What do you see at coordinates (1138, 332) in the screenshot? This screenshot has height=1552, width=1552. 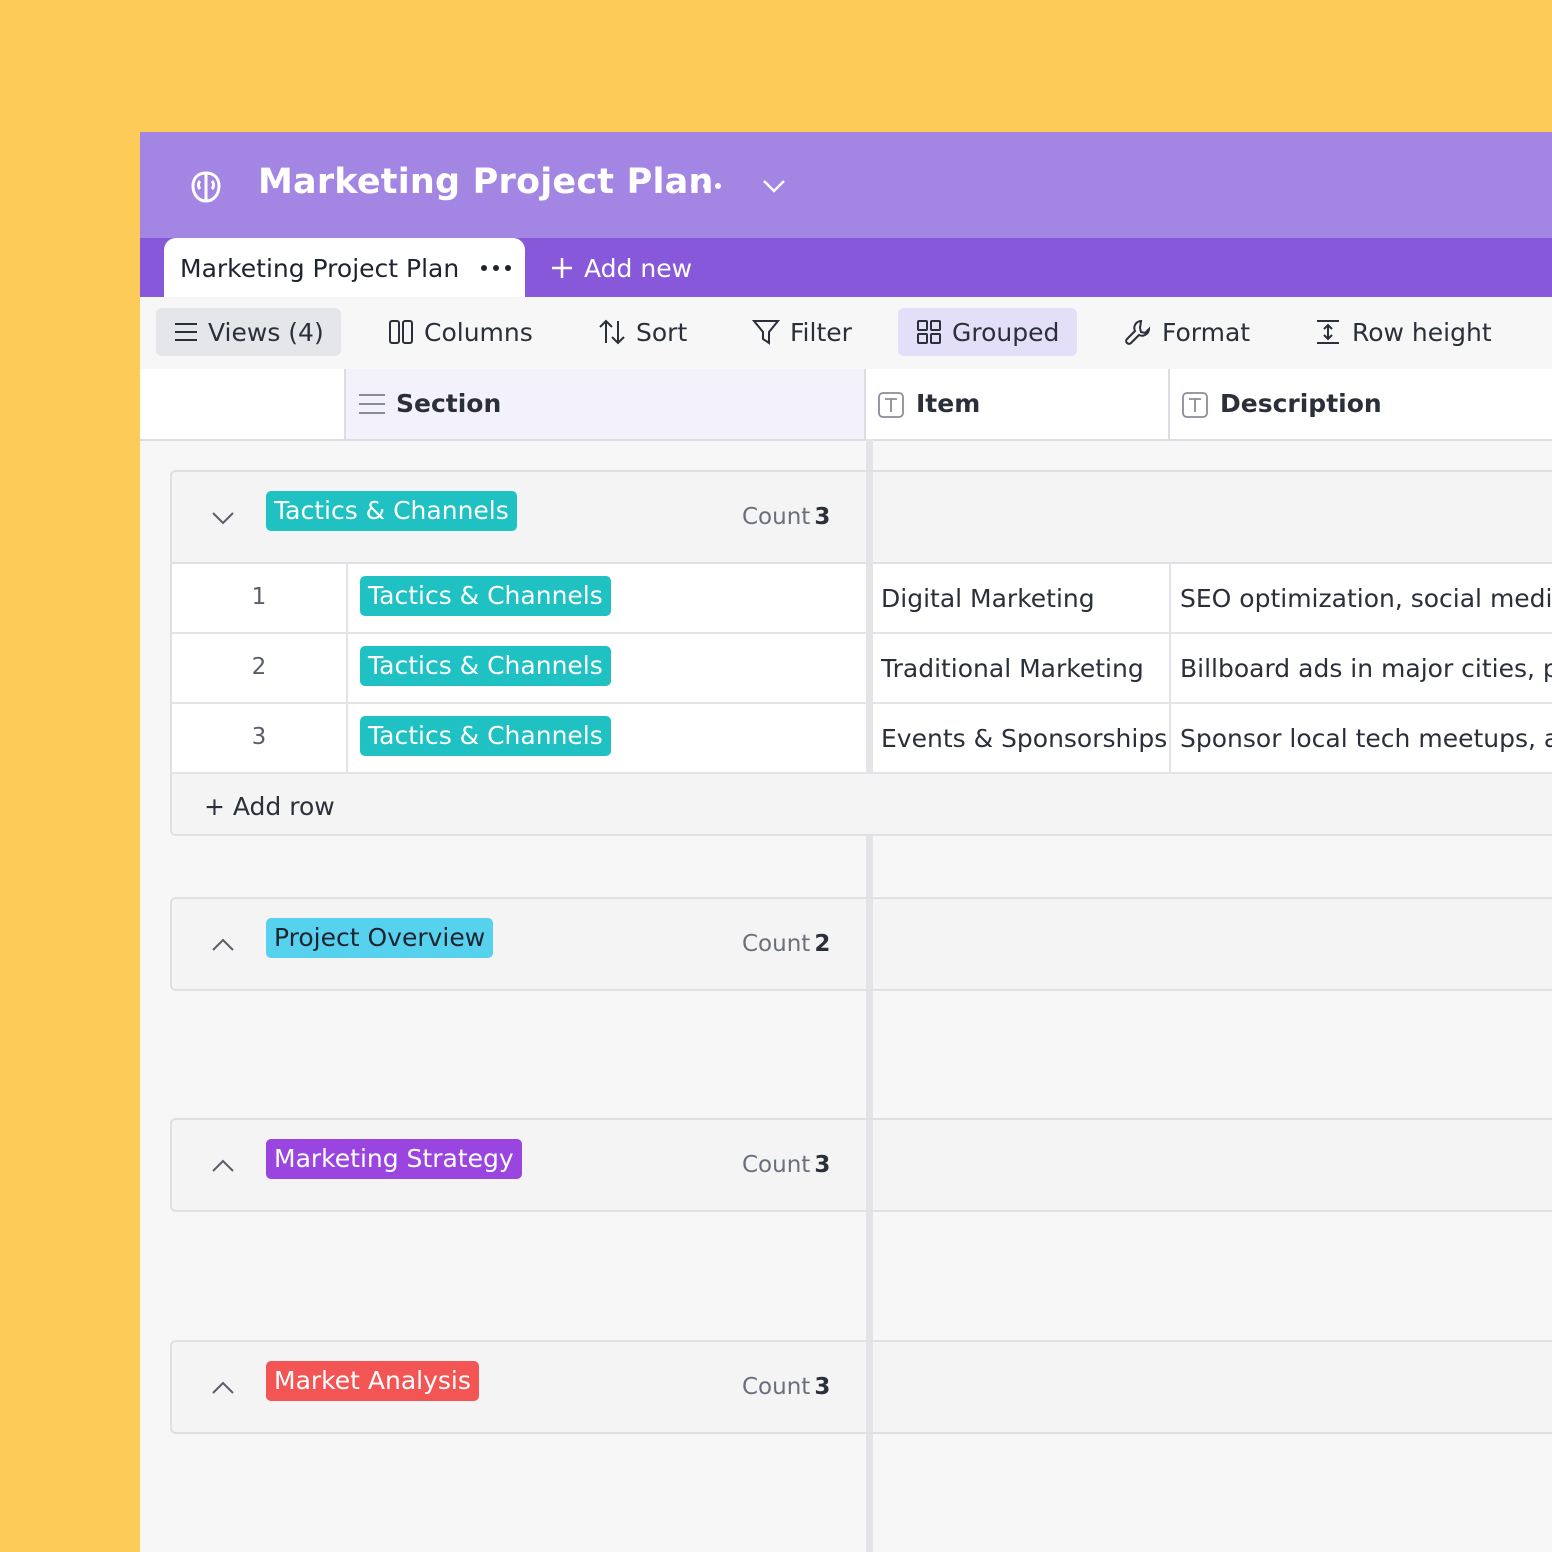 I see `wrench-icon` at bounding box center [1138, 332].